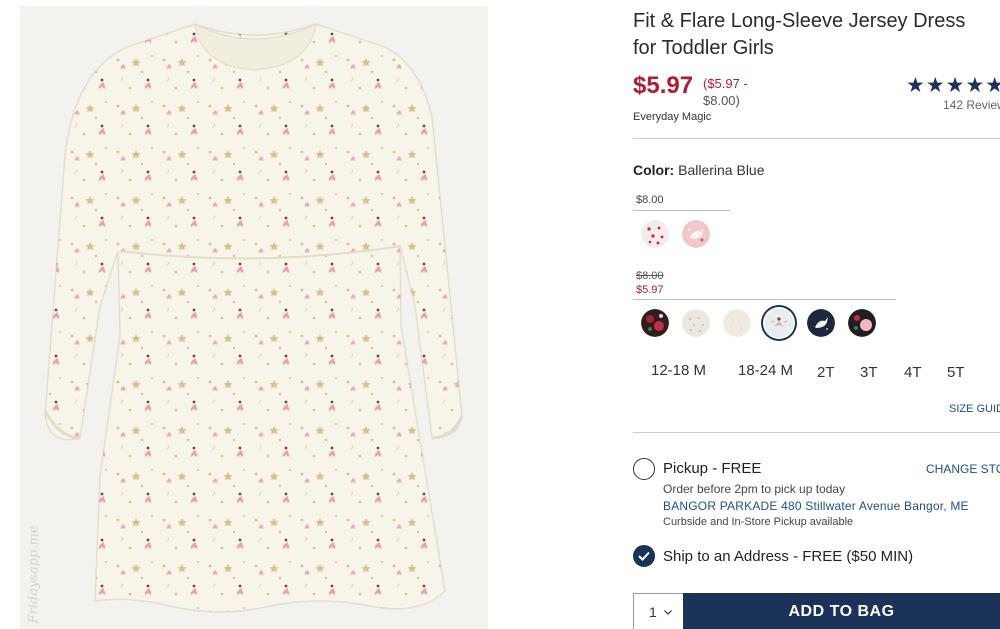 The image size is (1000, 629). What do you see at coordinates (725, 92) in the screenshot?
I see `price-range: ($5.97 - $8.00)` at bounding box center [725, 92].